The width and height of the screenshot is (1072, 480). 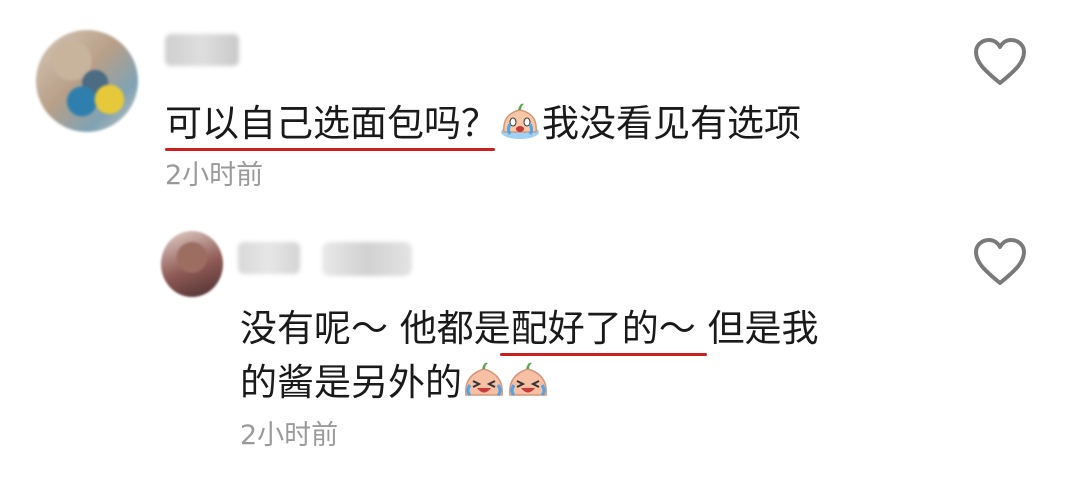 What do you see at coordinates (671, 123) in the screenshot?
I see `comment-text-part2: 我没看见有选项` at bounding box center [671, 123].